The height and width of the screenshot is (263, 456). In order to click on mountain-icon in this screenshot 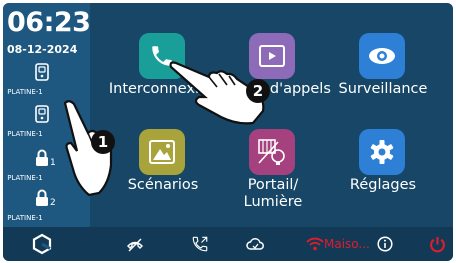, I will do `click(162, 152)`.